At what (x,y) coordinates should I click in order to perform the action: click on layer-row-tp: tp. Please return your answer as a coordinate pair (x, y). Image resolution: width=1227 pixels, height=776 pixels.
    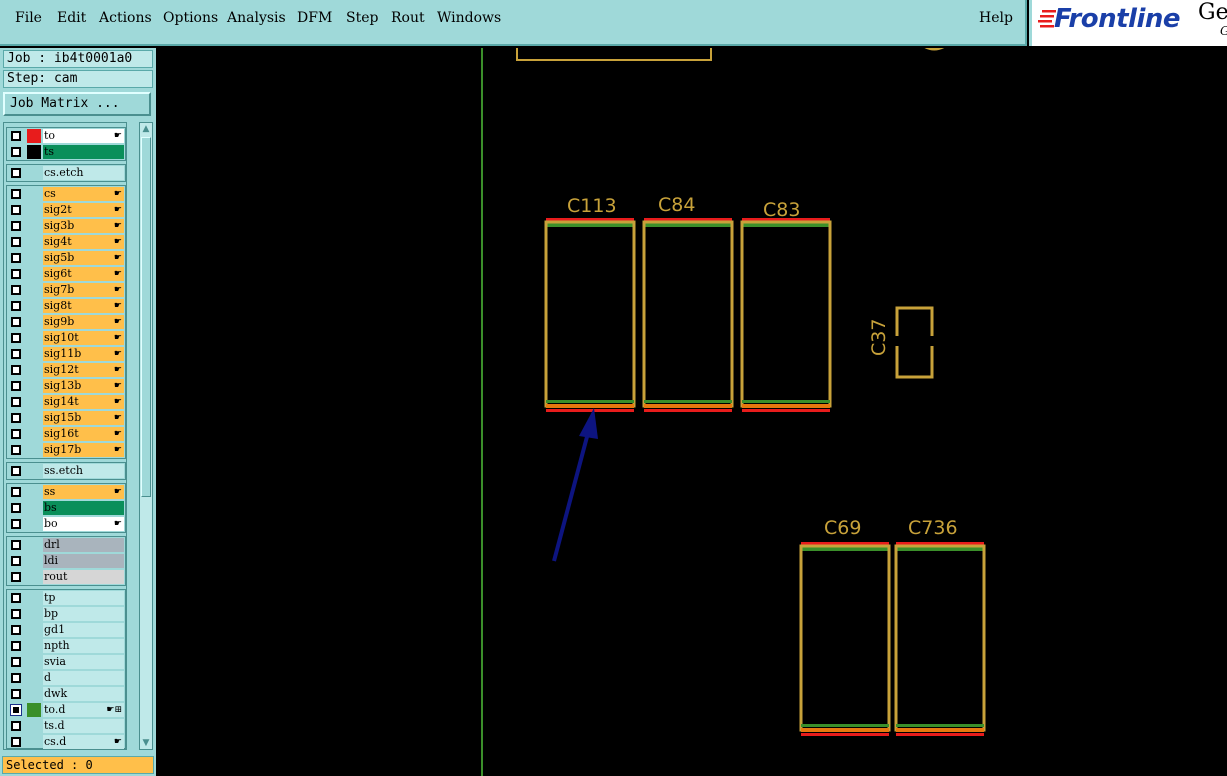
    Looking at the image, I should click on (66, 598).